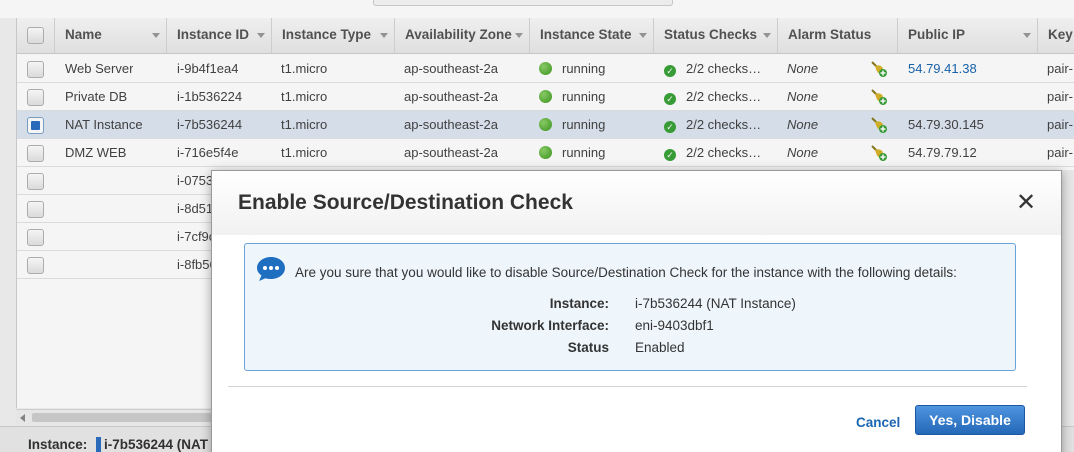 Image resolution: width=1074 pixels, height=452 pixels. Describe the element at coordinates (630, 349) in the screenshot. I see `detail-row-status: Status Enabled` at that location.